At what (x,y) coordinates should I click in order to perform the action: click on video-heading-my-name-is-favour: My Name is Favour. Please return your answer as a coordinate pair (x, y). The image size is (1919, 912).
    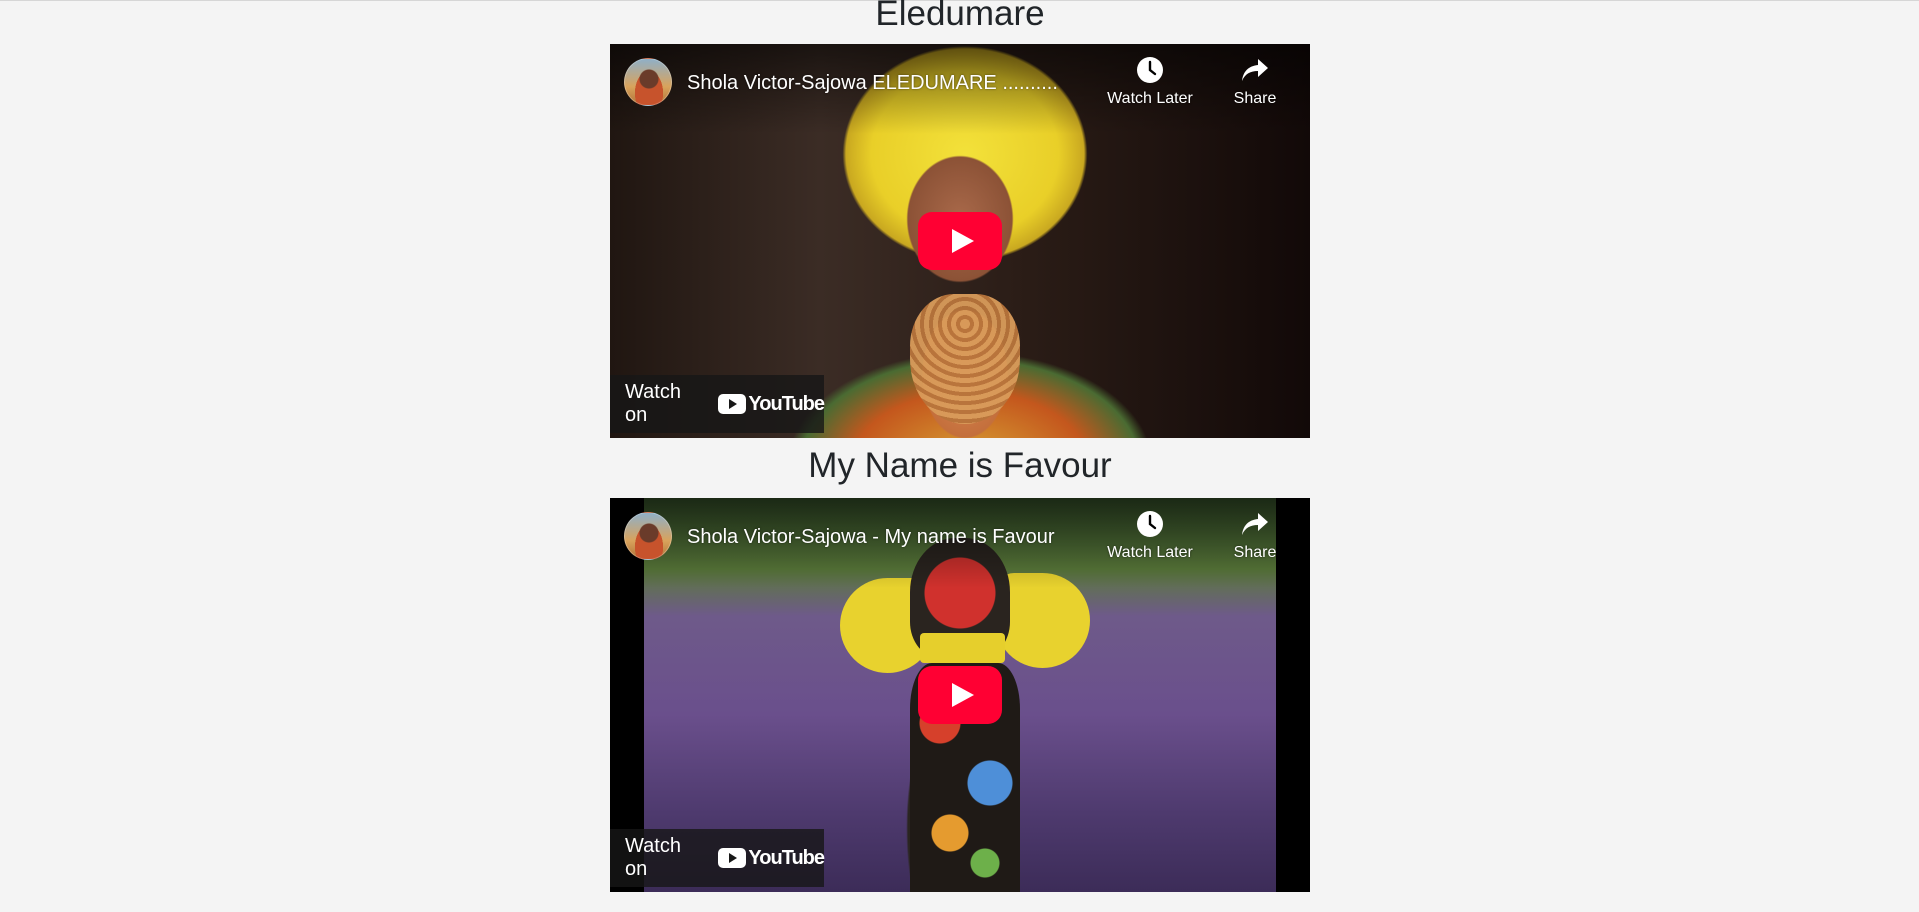
    Looking at the image, I should click on (960, 465).